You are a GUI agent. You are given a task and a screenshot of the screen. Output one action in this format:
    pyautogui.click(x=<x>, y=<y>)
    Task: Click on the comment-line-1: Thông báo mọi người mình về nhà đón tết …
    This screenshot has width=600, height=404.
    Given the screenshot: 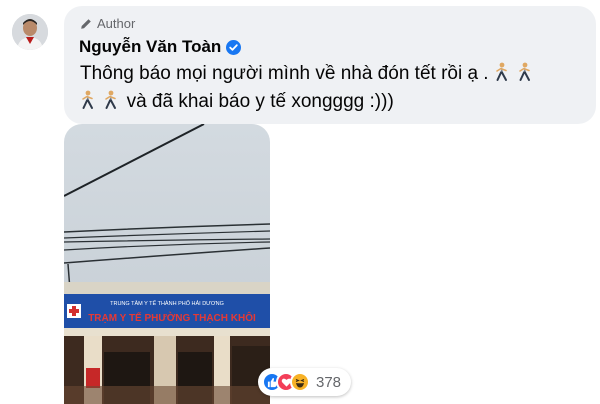 What is the action you would take?
    pyautogui.click(x=330, y=74)
    